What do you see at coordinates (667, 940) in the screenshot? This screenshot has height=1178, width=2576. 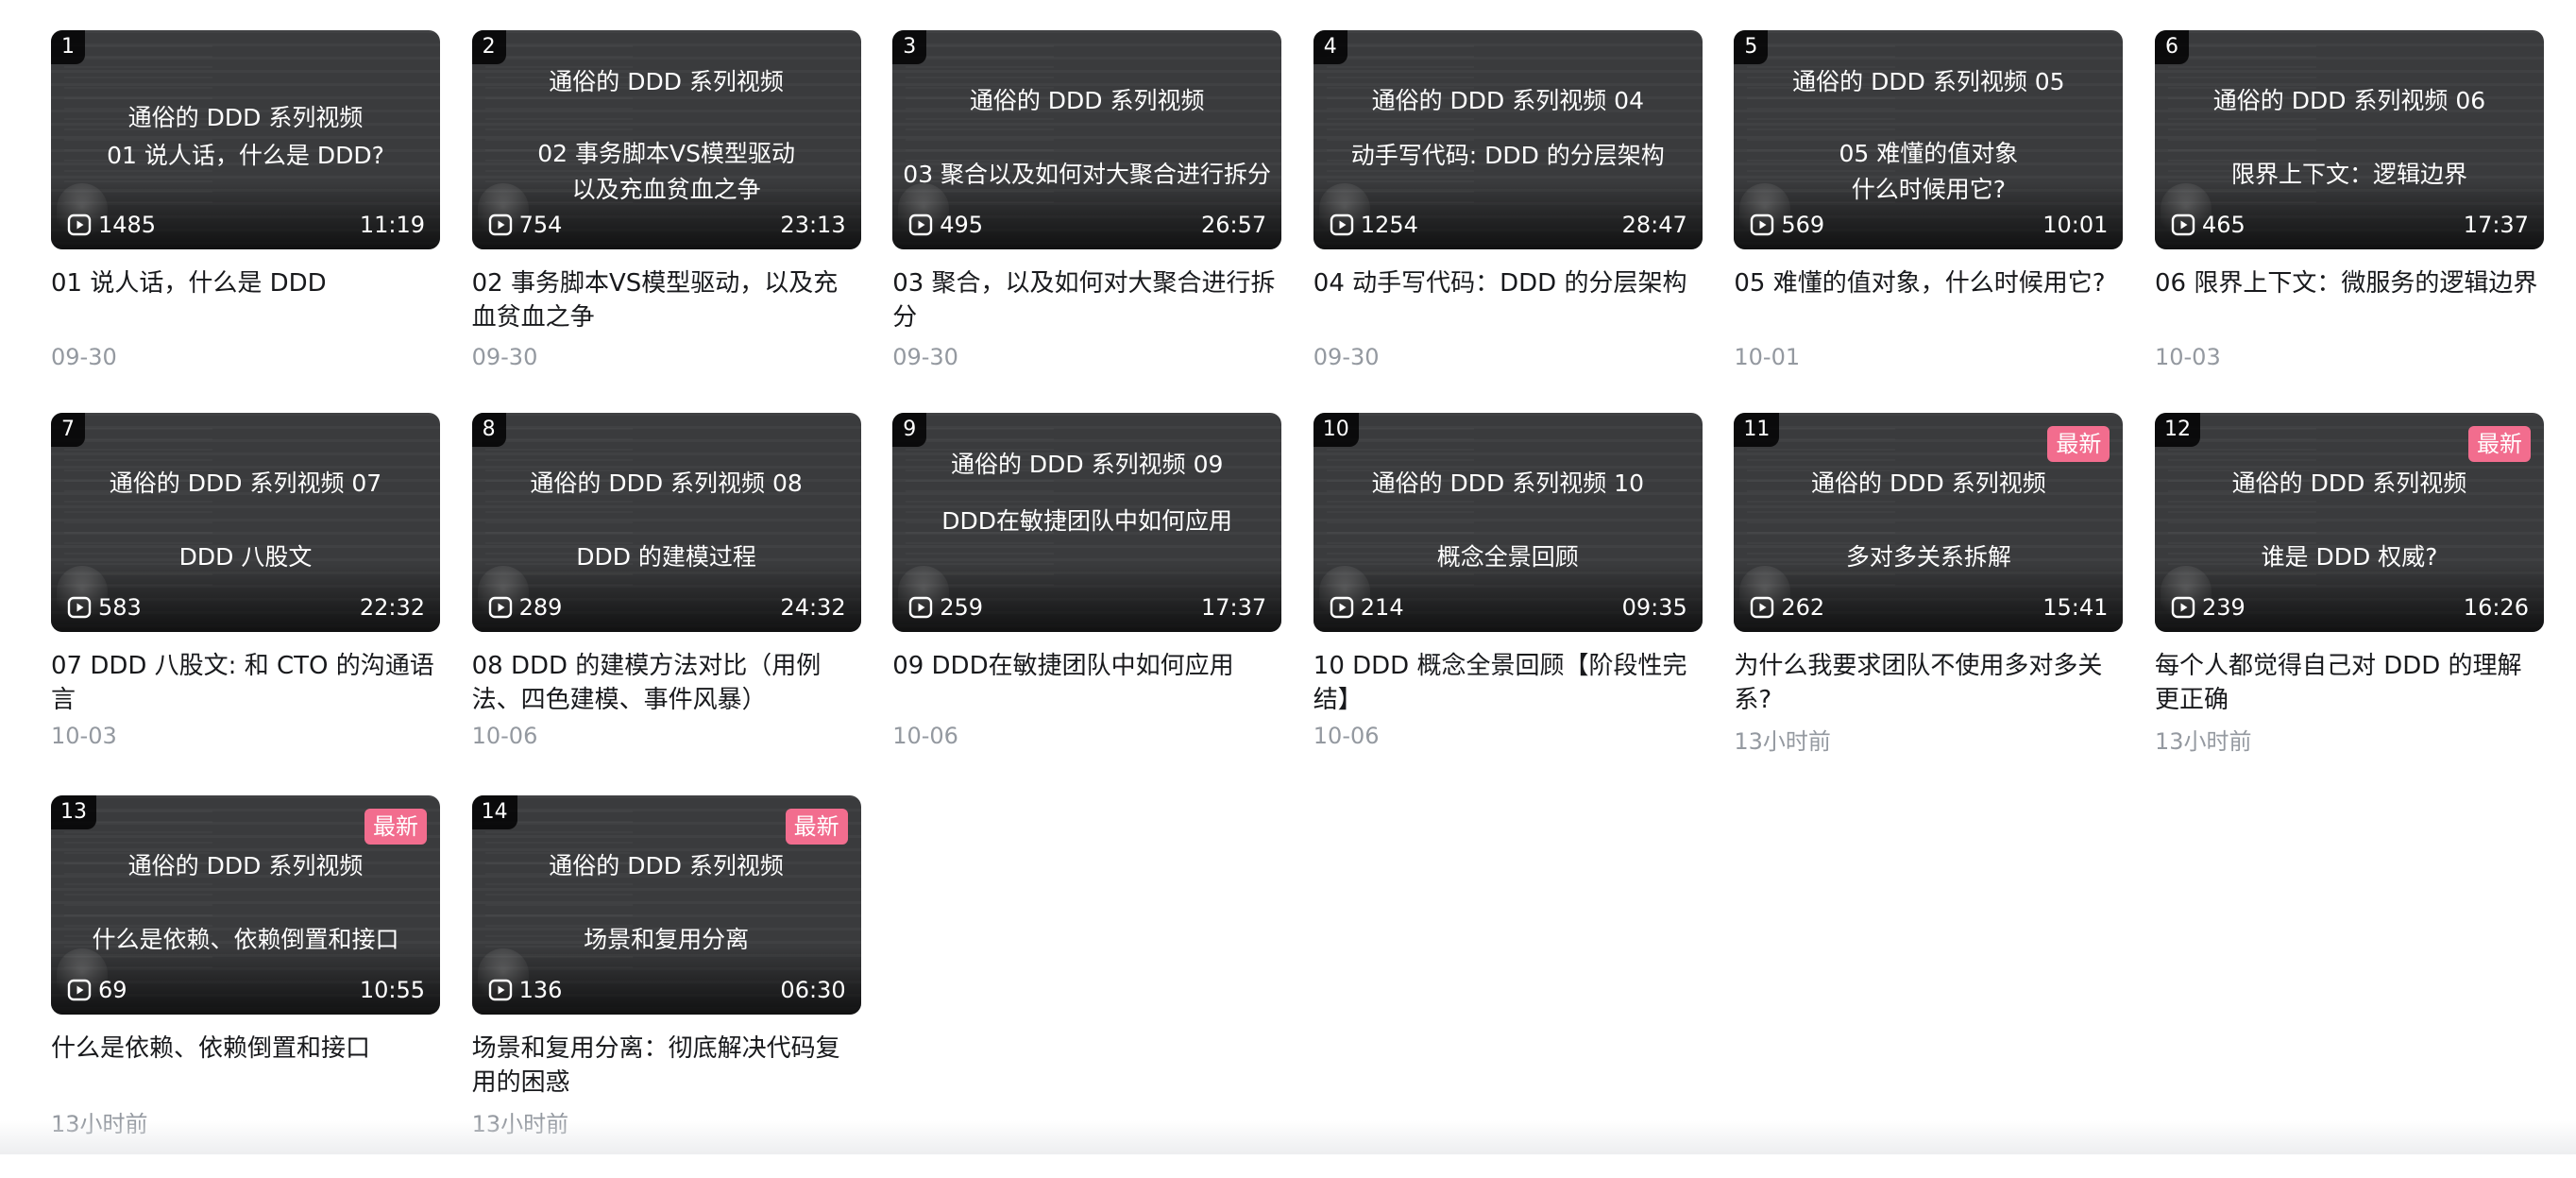 I see `thumbnail-episode-title: 场景和复用分离` at bounding box center [667, 940].